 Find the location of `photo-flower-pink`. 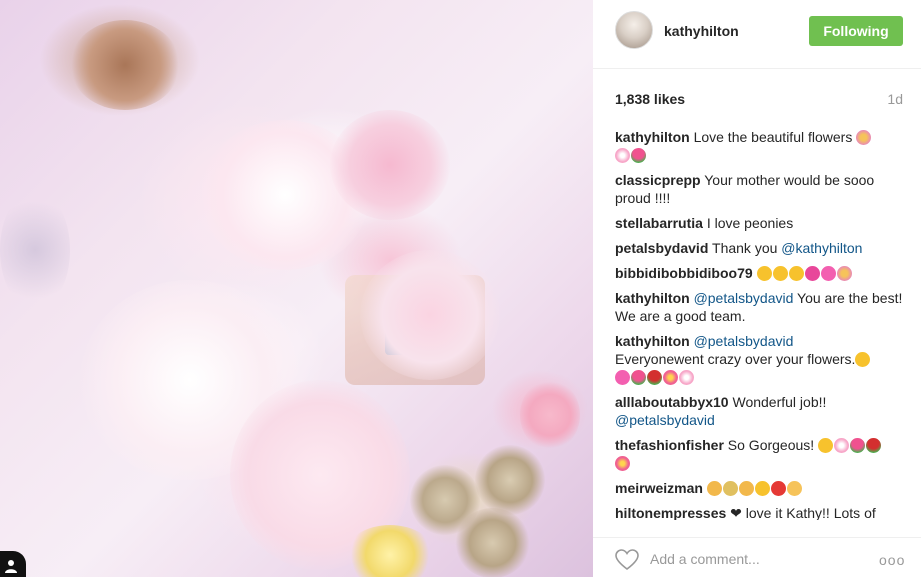

photo-flower-pink is located at coordinates (430, 315).